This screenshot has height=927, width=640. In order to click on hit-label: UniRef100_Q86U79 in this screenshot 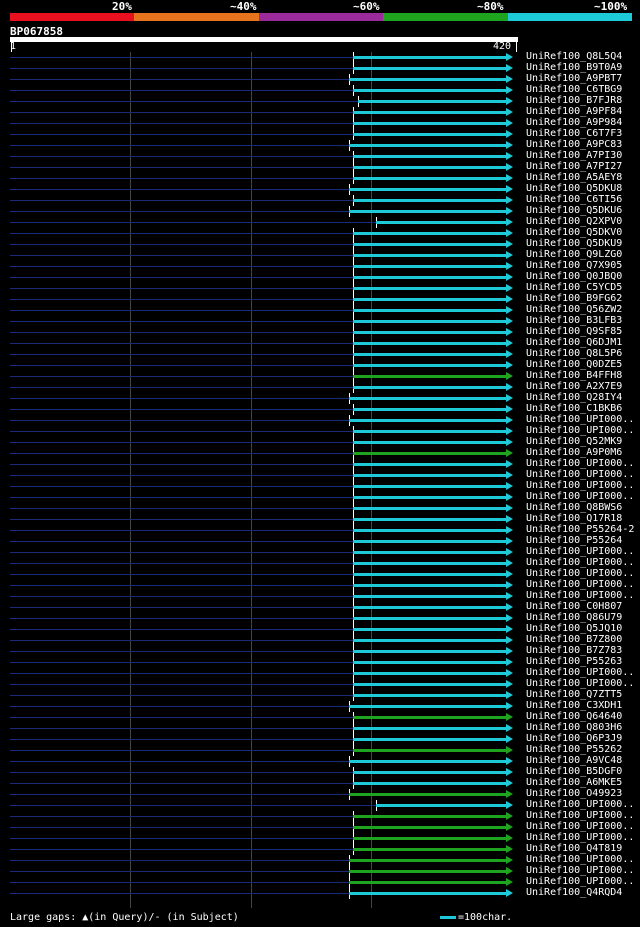, I will do `click(574, 617)`.